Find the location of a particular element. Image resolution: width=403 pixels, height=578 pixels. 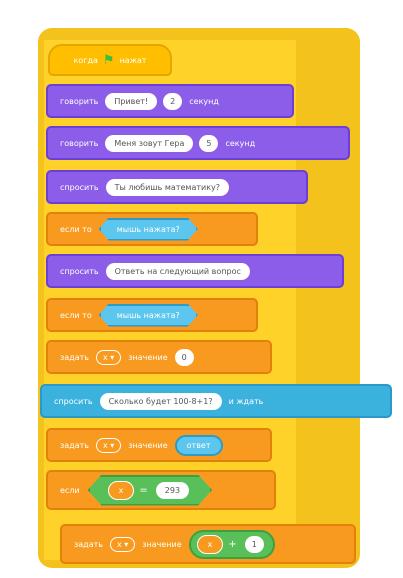

compare-value-input: 293 is located at coordinates (172, 490).